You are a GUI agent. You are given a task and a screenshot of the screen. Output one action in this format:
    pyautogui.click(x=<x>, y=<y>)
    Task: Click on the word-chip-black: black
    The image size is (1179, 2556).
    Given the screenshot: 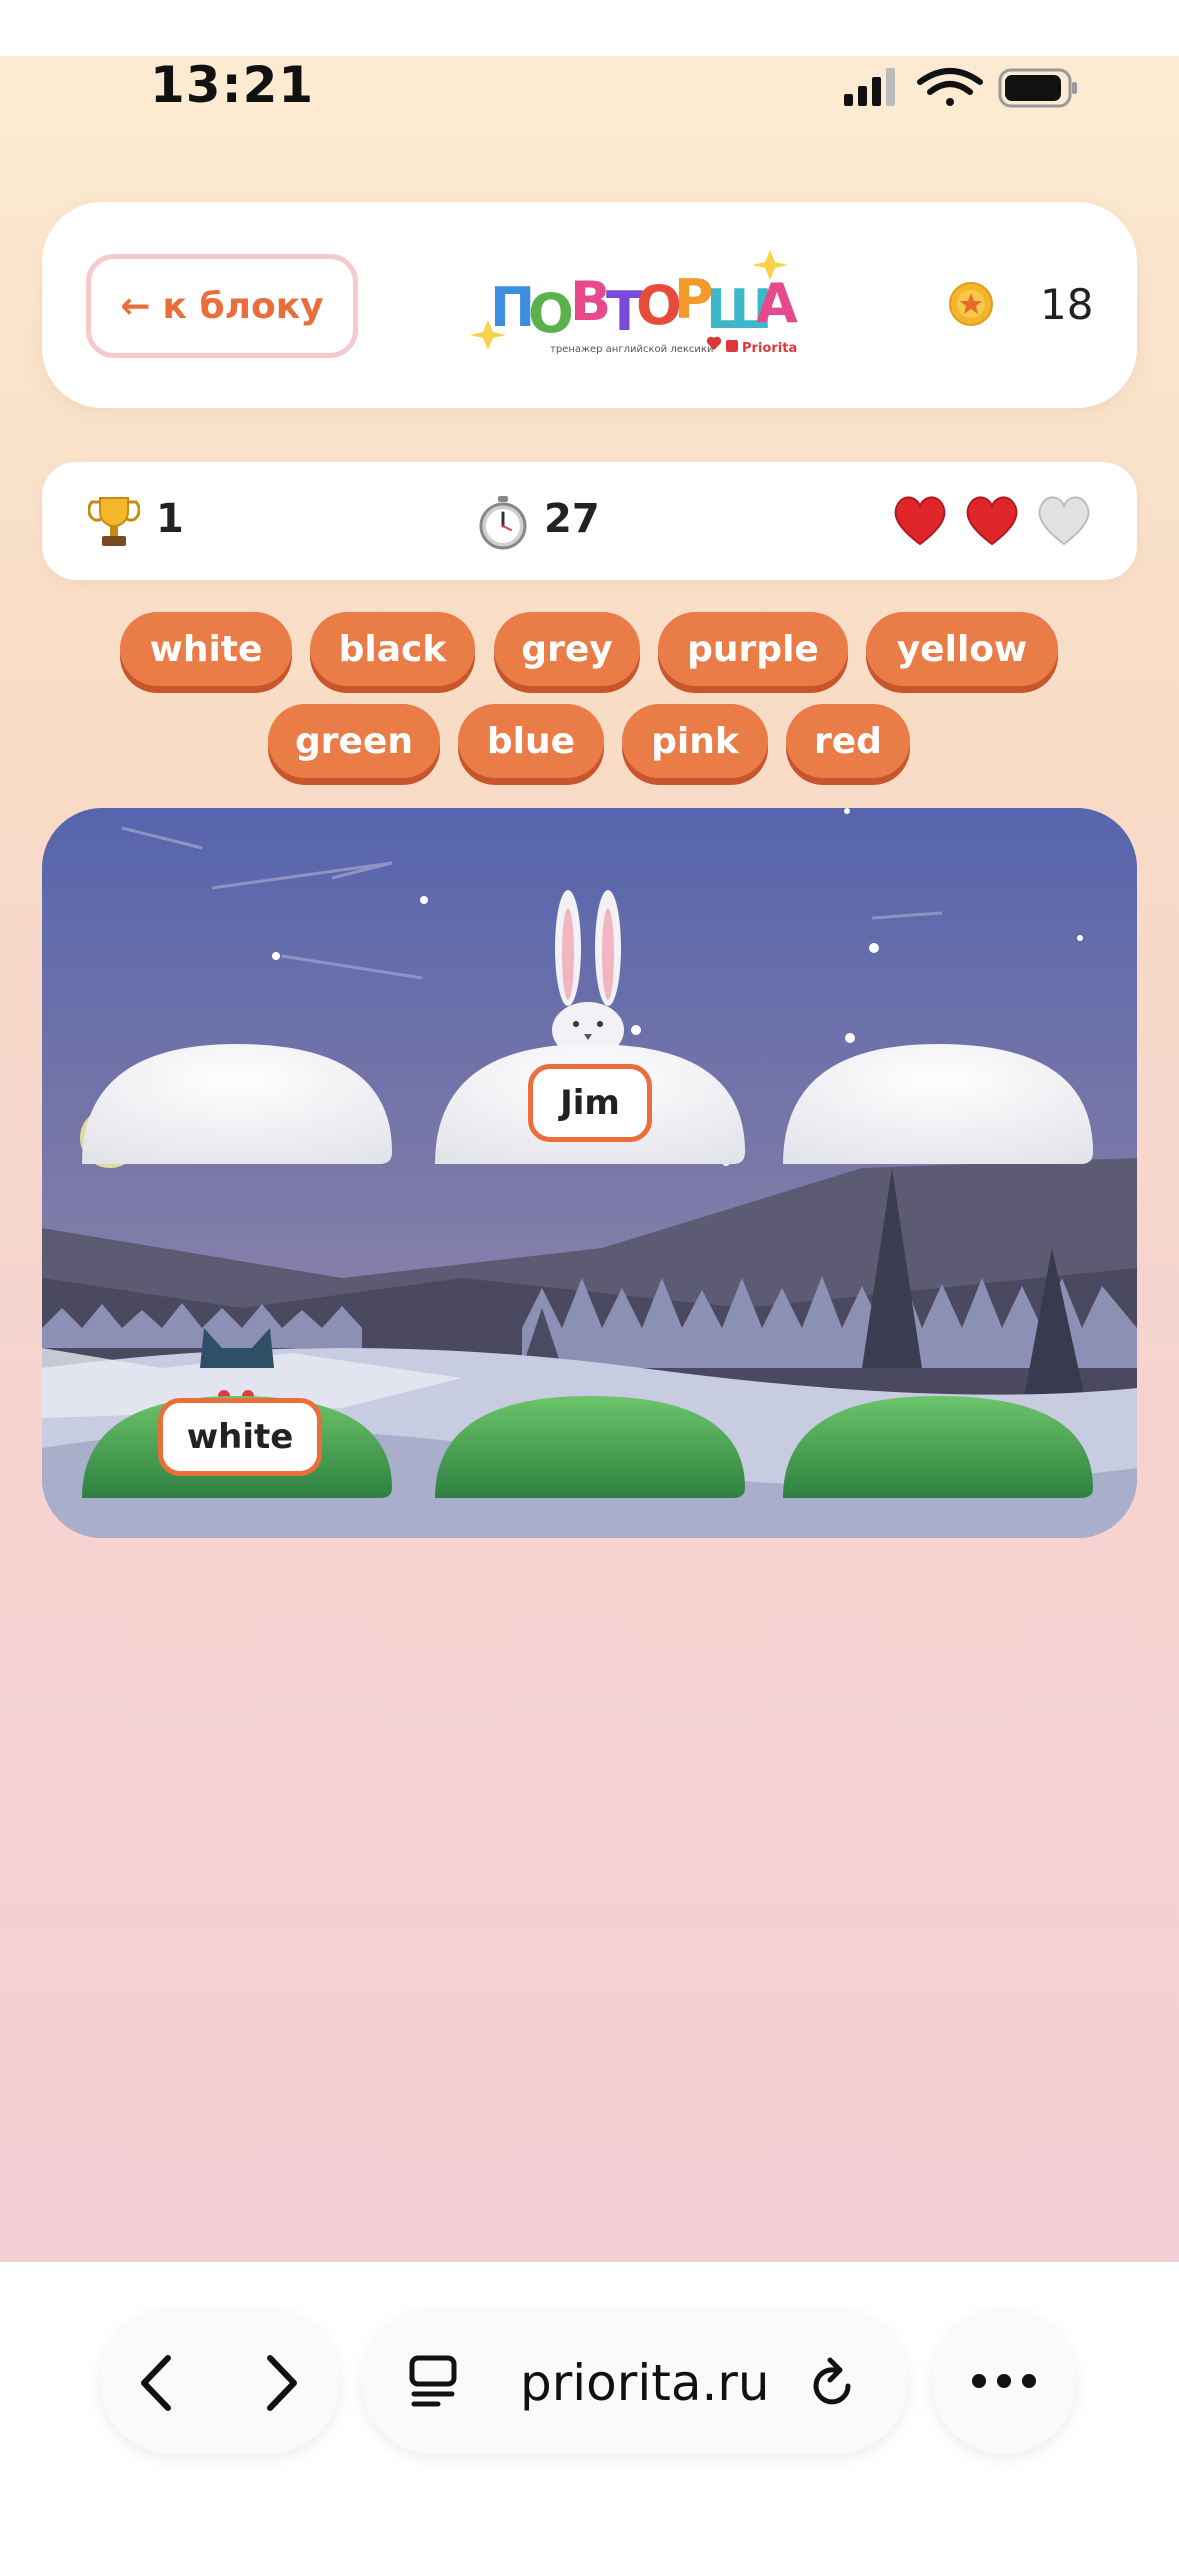 What is the action you would take?
    pyautogui.click(x=392, y=649)
    